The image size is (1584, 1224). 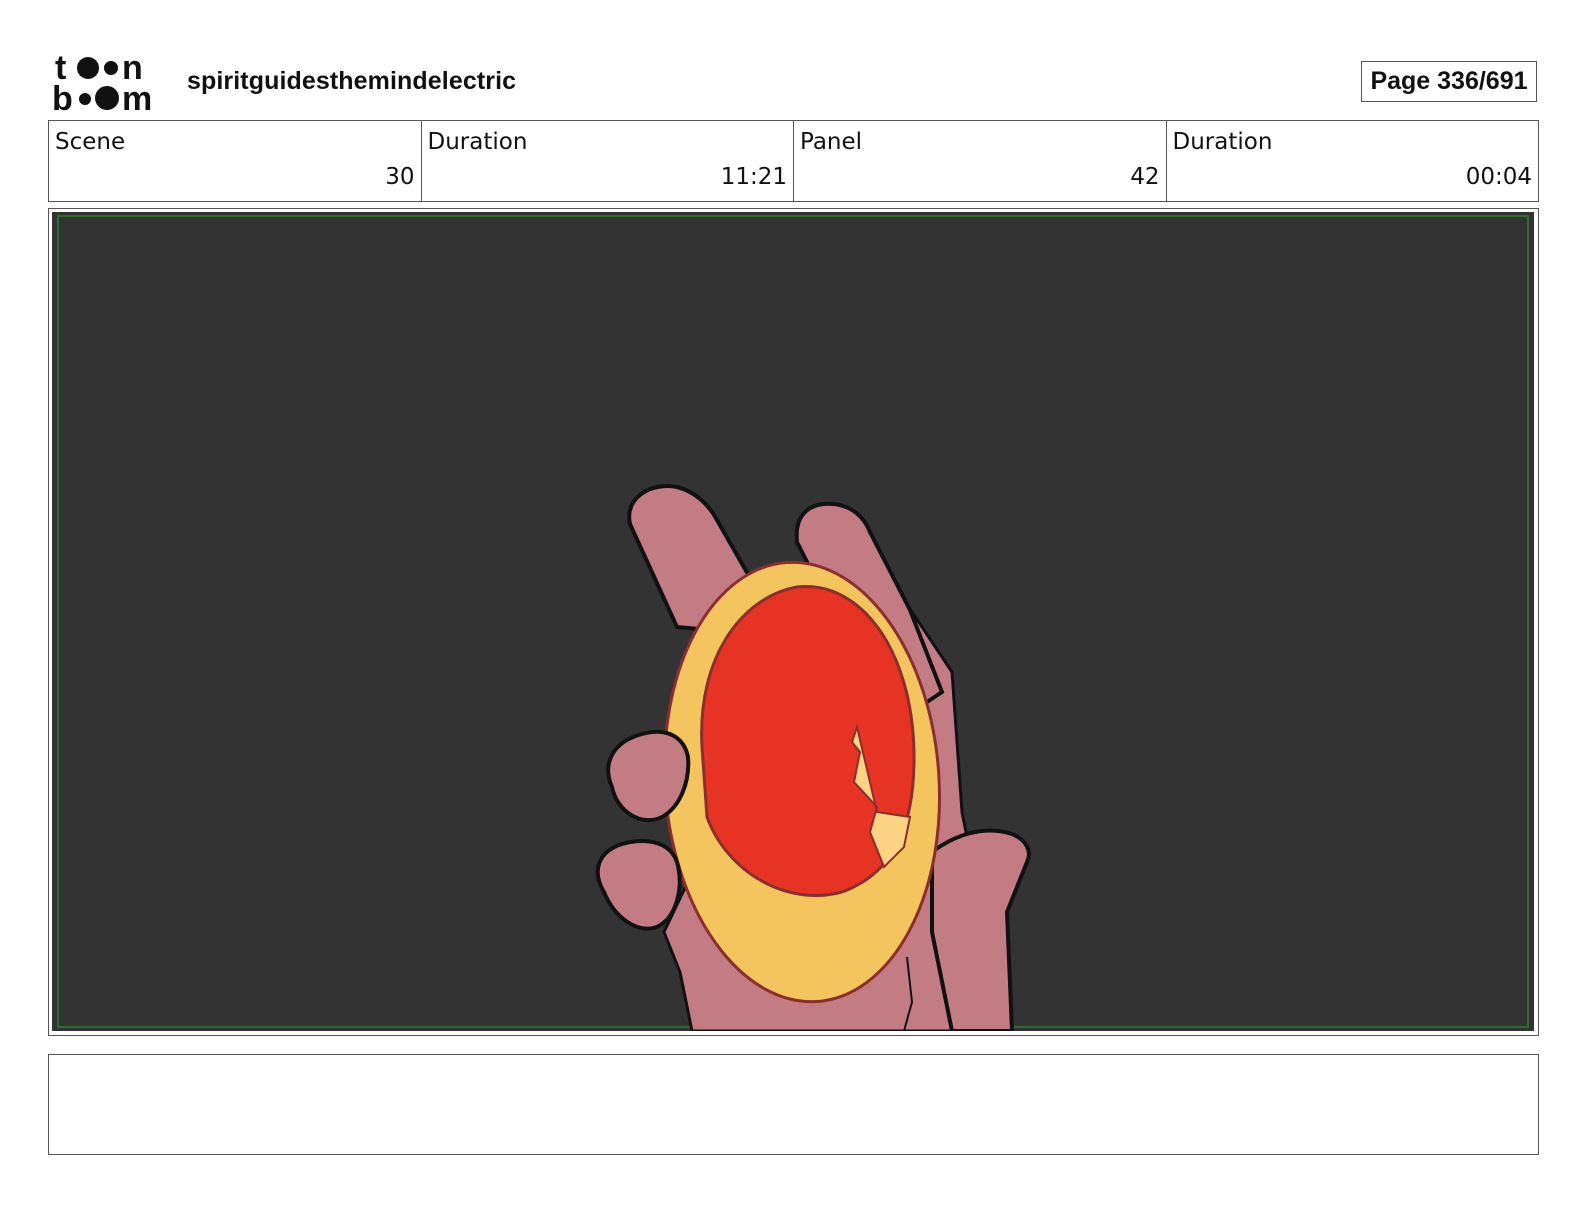 I want to click on panel-value: 42, so click(x=1145, y=177).